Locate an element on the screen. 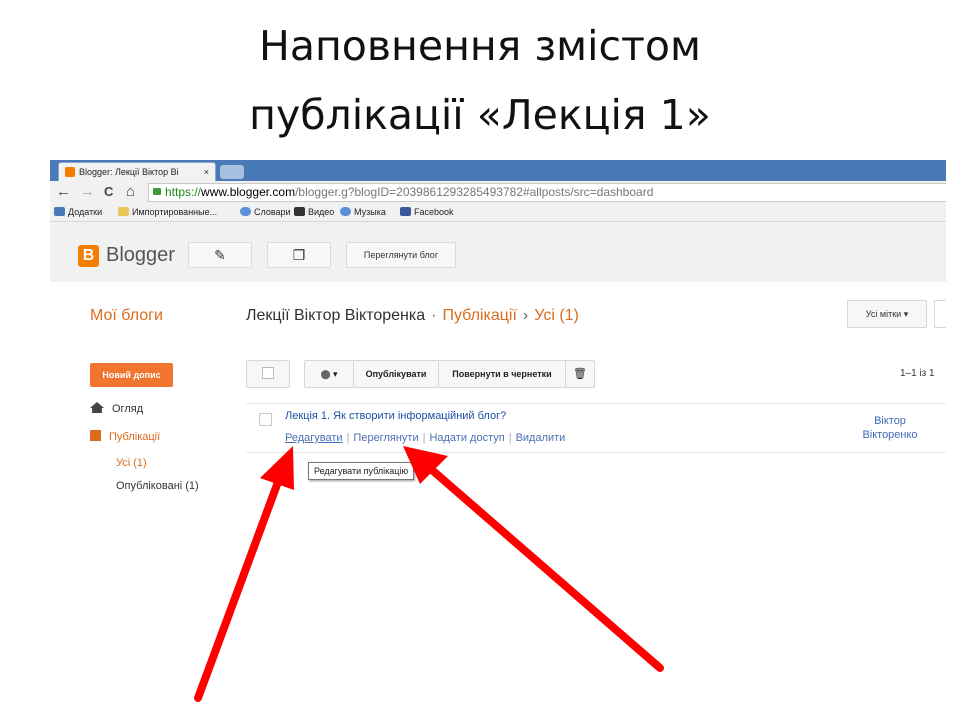 The height and width of the screenshot is (720, 960). pagination-count: 1–1 із 1 is located at coordinates (917, 373).